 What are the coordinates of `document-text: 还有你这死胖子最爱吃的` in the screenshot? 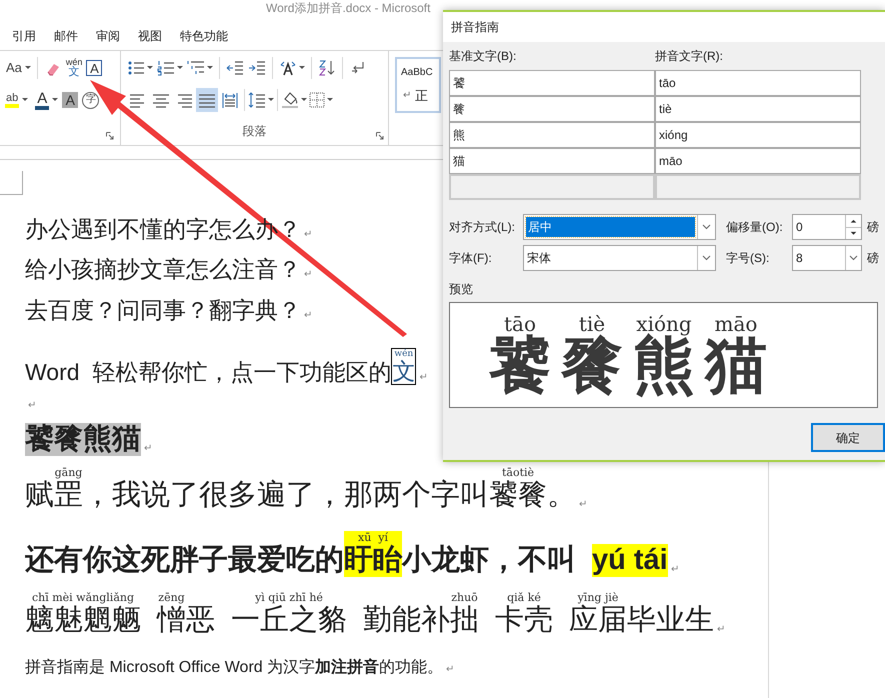 It's located at (184, 560).